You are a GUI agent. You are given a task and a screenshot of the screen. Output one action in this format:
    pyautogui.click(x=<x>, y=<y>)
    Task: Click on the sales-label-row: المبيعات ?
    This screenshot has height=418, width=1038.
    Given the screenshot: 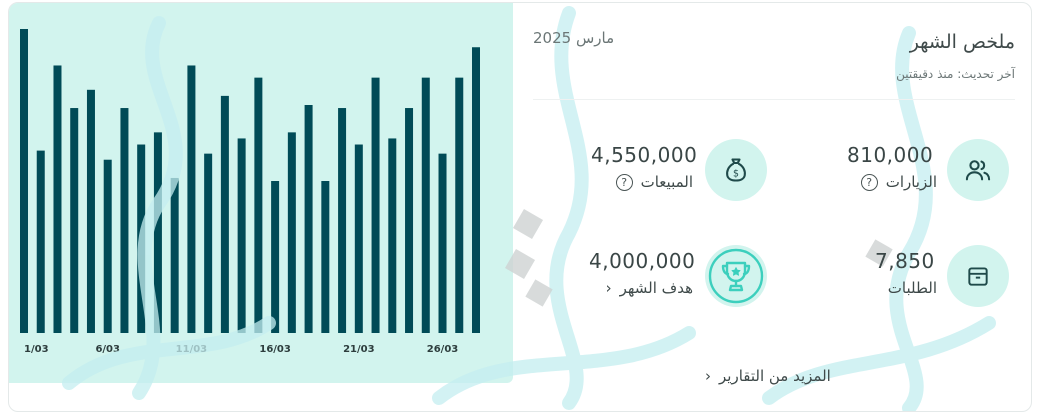 What is the action you would take?
    pyautogui.click(x=654, y=182)
    